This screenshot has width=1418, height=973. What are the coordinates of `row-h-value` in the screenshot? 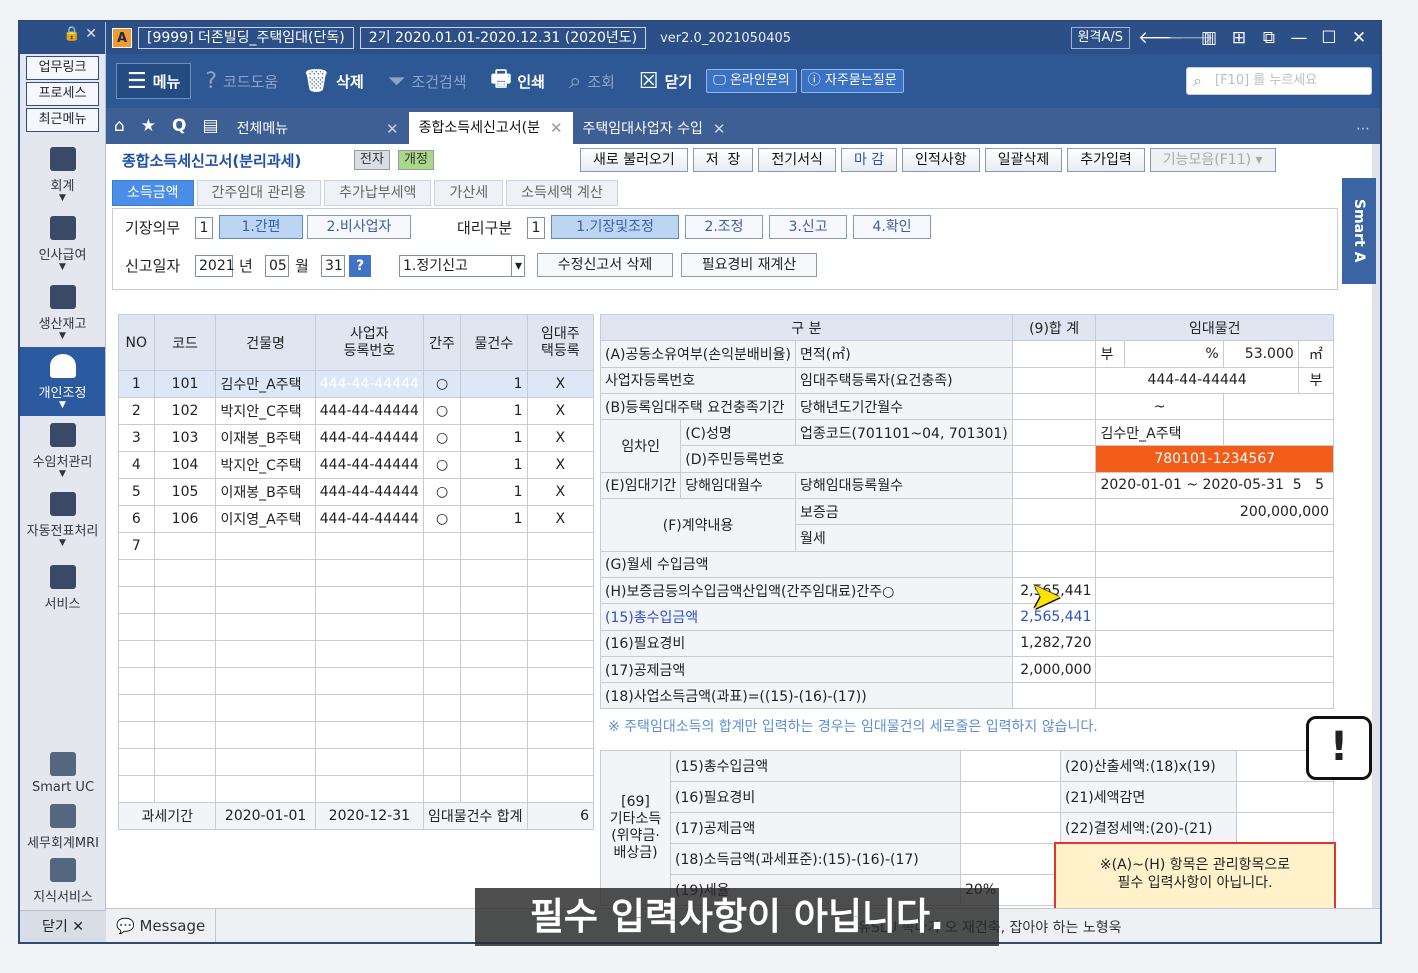 It's located at (1214, 590).